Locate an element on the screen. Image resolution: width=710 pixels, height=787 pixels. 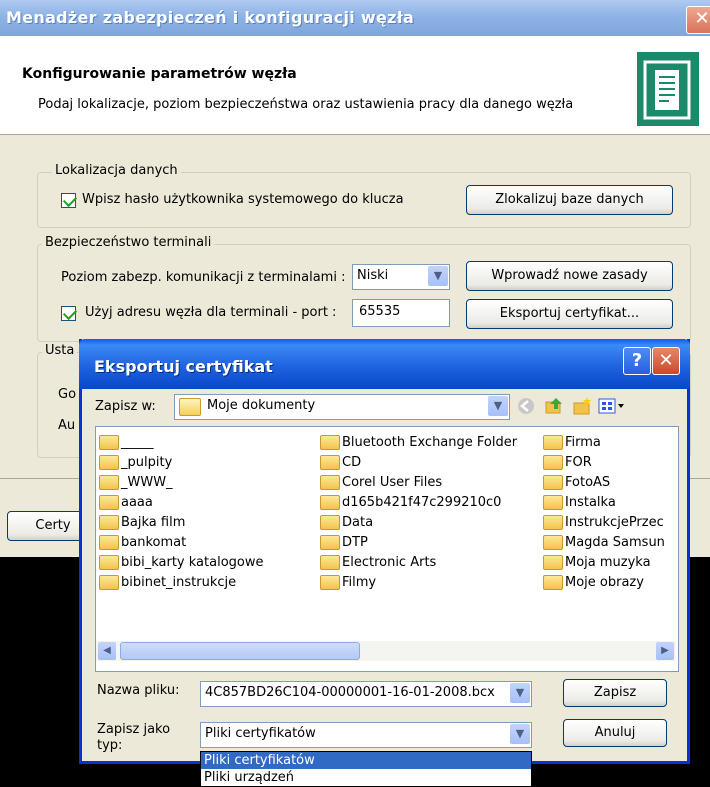
folder-label: Filmy is located at coordinates (359, 582).